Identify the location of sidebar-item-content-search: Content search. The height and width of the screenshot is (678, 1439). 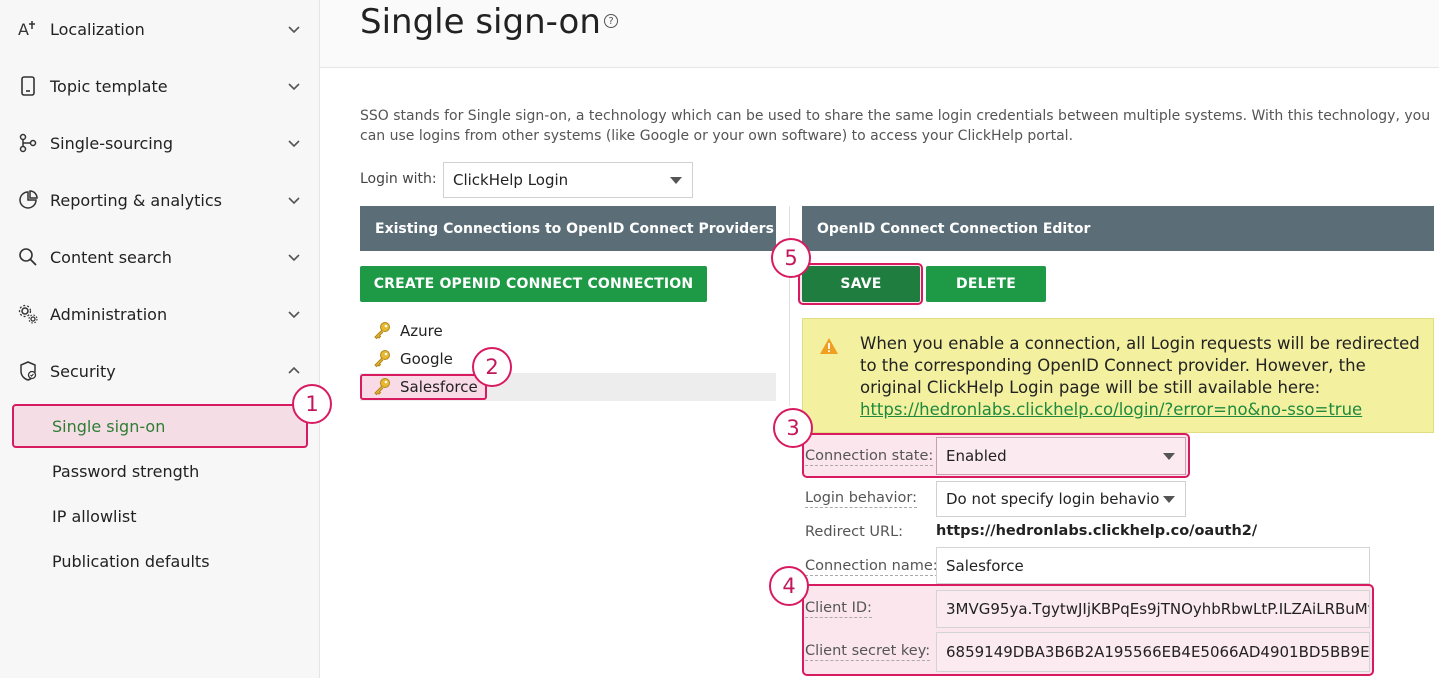
(160, 257).